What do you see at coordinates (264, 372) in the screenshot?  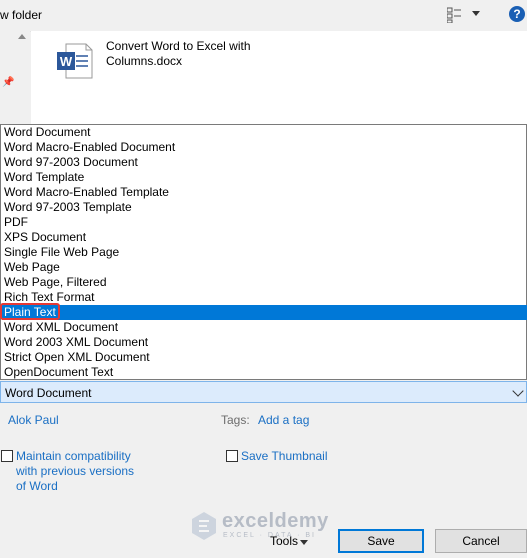 I see `type-option-opendocument-text: OpenDocument Text` at bounding box center [264, 372].